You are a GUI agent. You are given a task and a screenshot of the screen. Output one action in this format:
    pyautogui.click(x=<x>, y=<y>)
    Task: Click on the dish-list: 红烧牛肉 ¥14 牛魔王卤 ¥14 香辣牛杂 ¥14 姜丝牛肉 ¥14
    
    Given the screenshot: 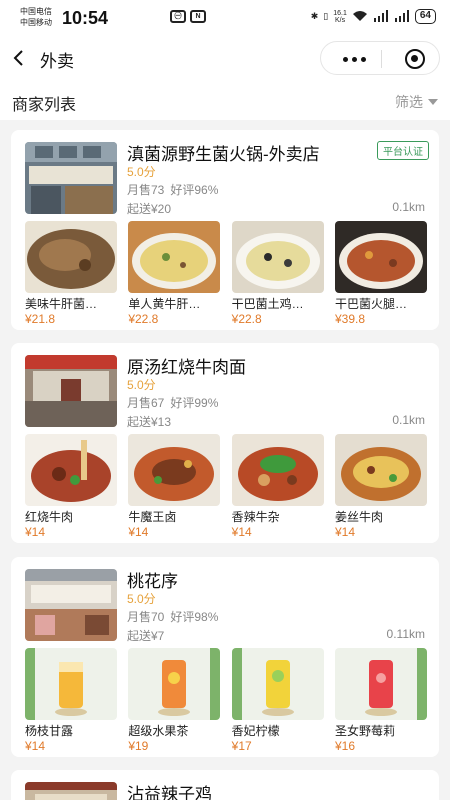 What is the action you would take?
    pyautogui.click(x=226, y=486)
    